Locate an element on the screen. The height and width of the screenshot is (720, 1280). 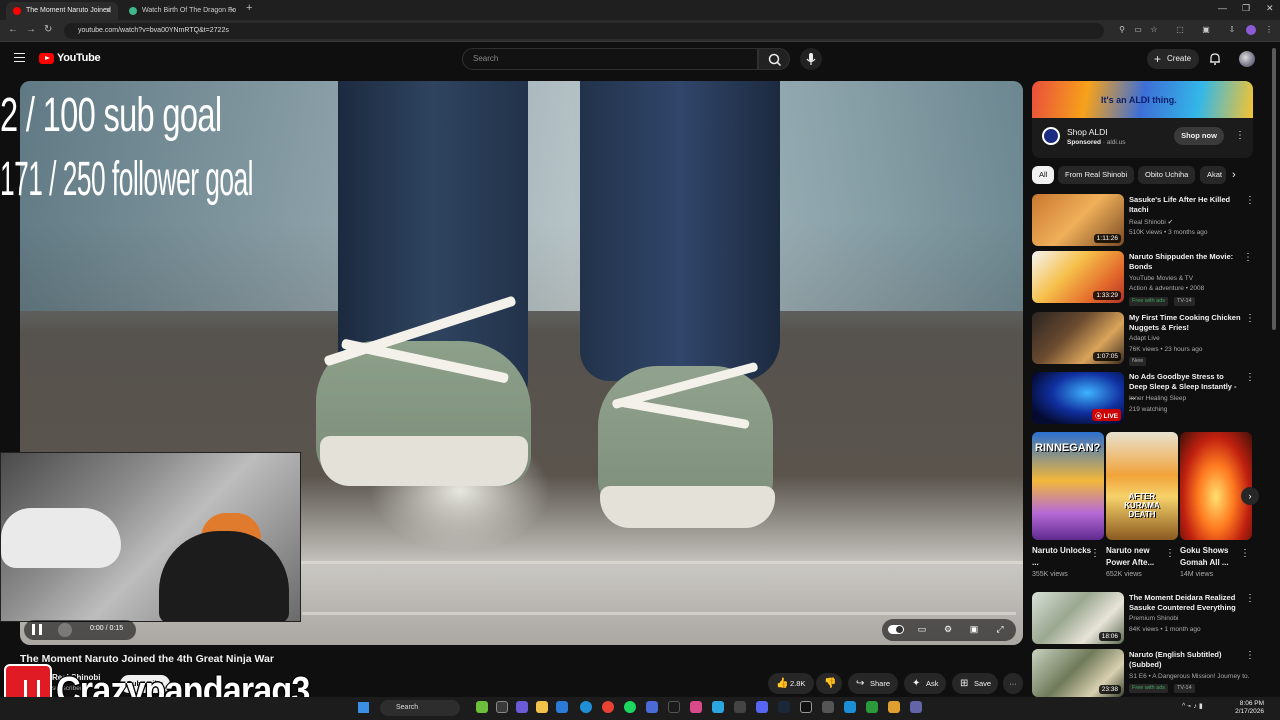
create-button: + Create is located at coordinates (1173, 59).